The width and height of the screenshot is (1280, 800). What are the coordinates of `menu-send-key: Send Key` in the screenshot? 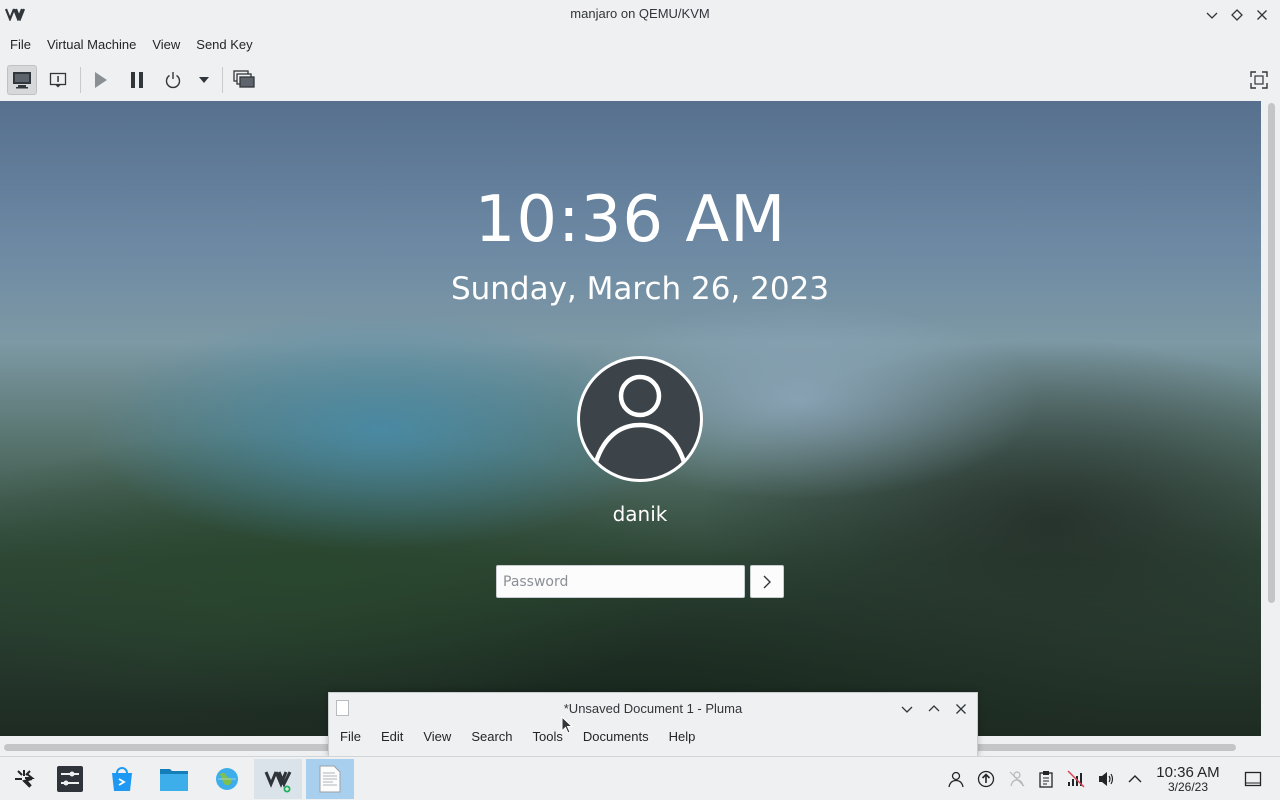 It's located at (224, 44).